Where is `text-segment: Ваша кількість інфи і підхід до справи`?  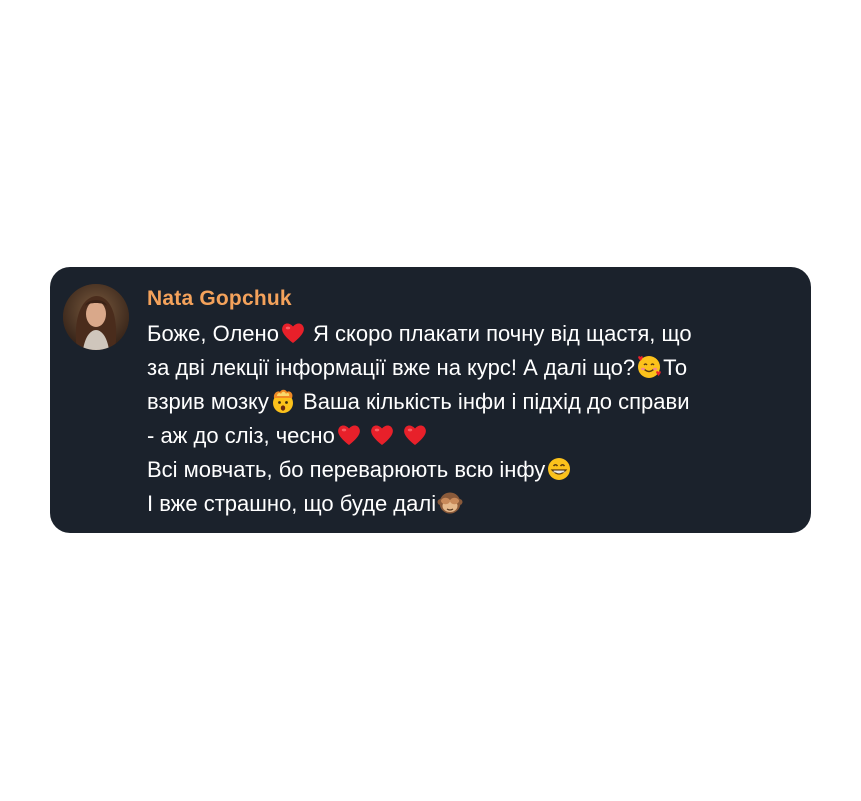
text-segment: Ваша кількість інфи і підхід до справи is located at coordinates (493, 401).